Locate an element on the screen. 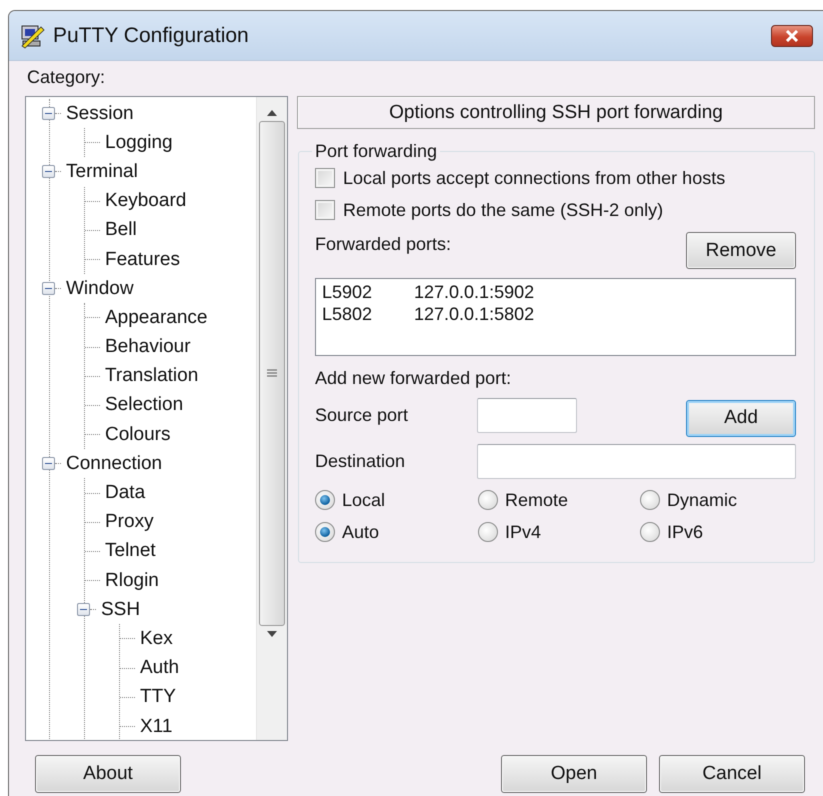  destination-cell: 127.0.0.1:5902 is located at coordinates (474, 292).